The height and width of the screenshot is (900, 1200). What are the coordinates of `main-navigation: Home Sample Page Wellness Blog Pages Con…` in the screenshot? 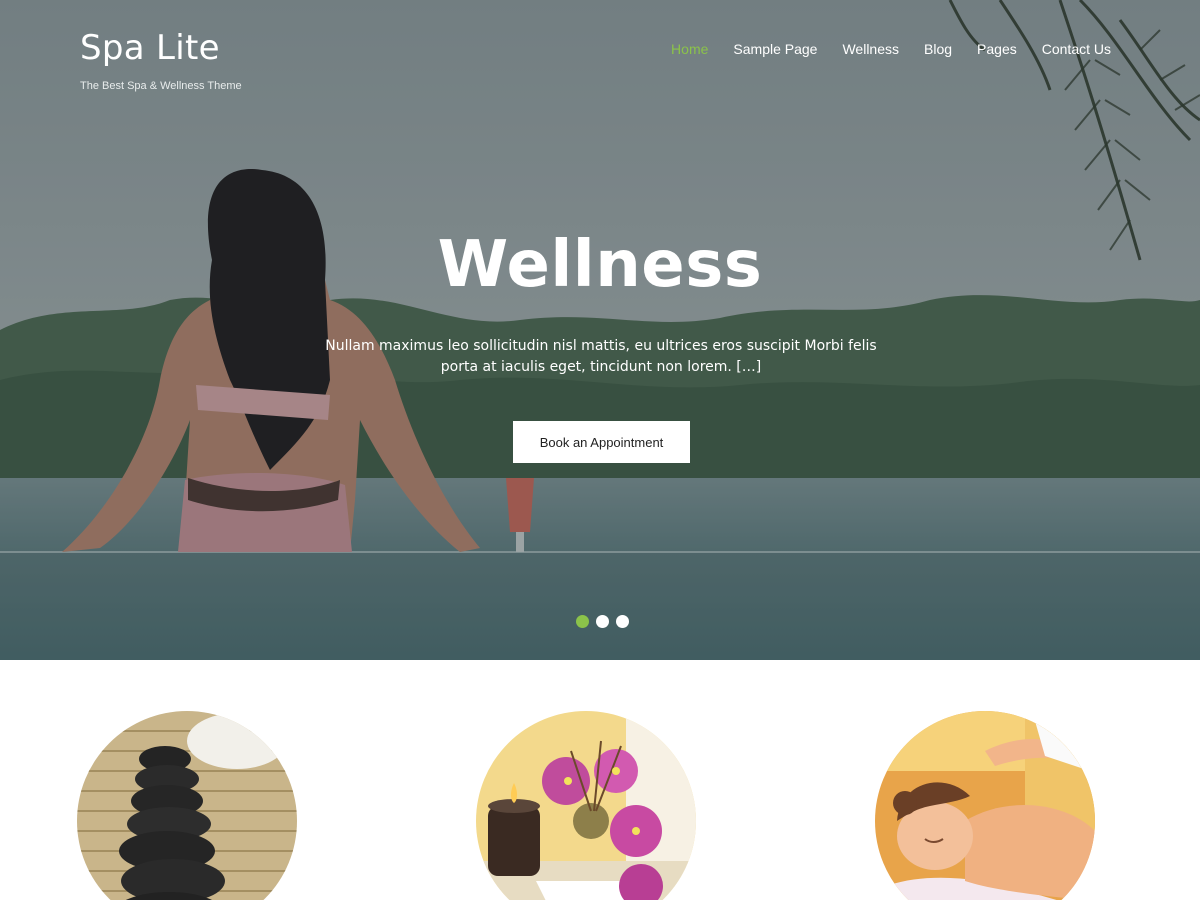 It's located at (878, 49).